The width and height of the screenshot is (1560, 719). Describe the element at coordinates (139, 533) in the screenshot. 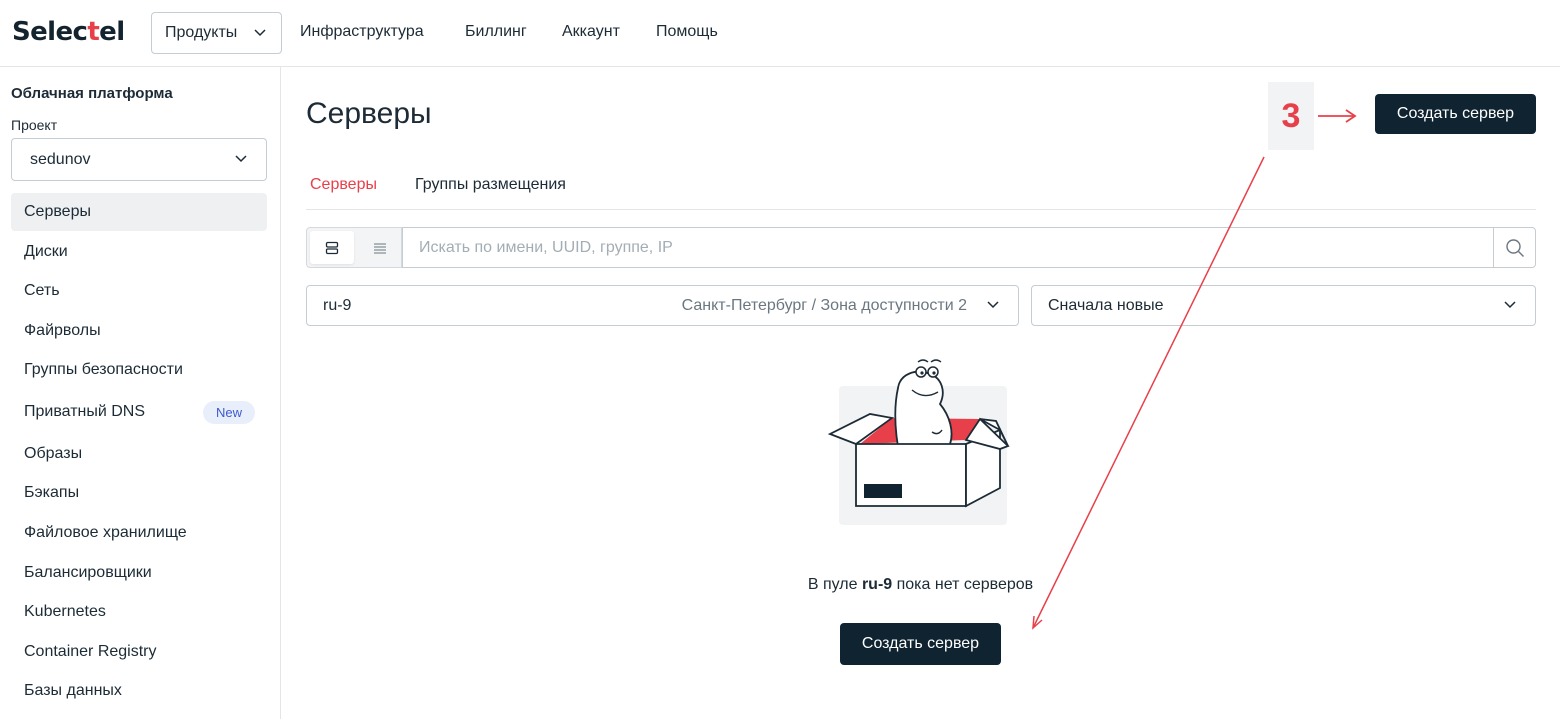

I see `sidebar-item-file-storage: Файловое хранилище` at that location.